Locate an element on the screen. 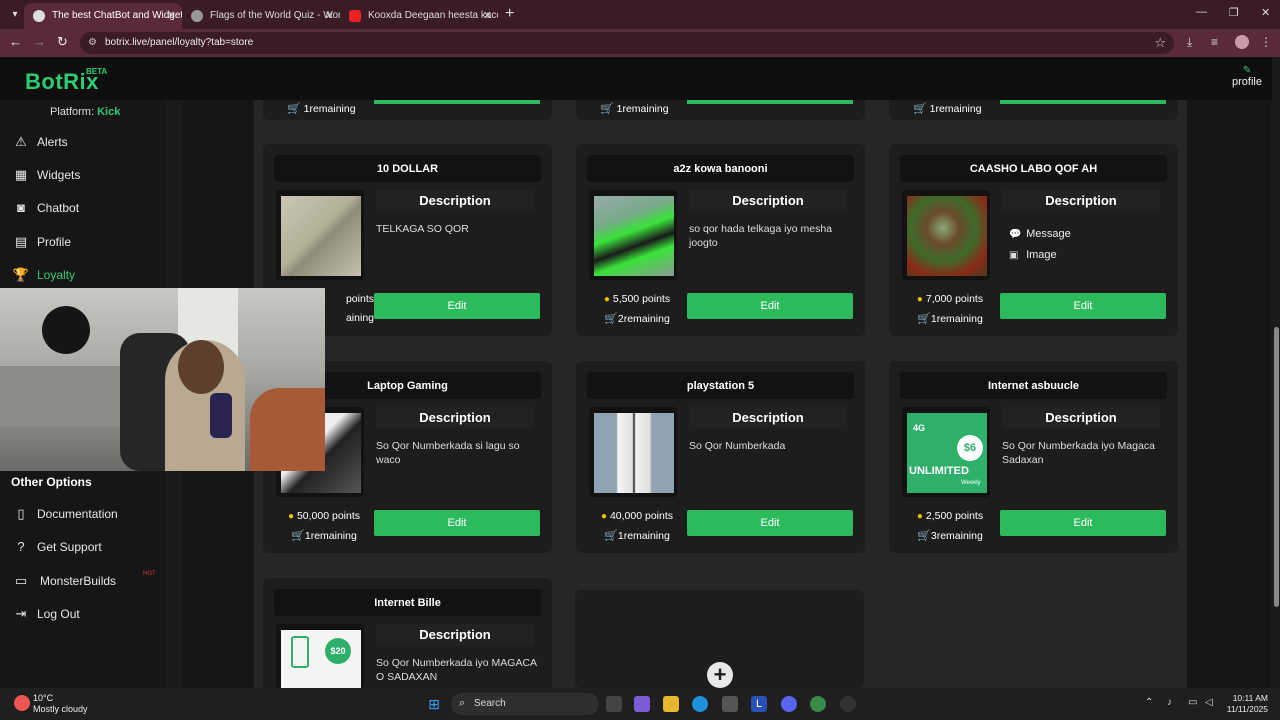  reload-icon: ↻ is located at coordinates (62, 42).